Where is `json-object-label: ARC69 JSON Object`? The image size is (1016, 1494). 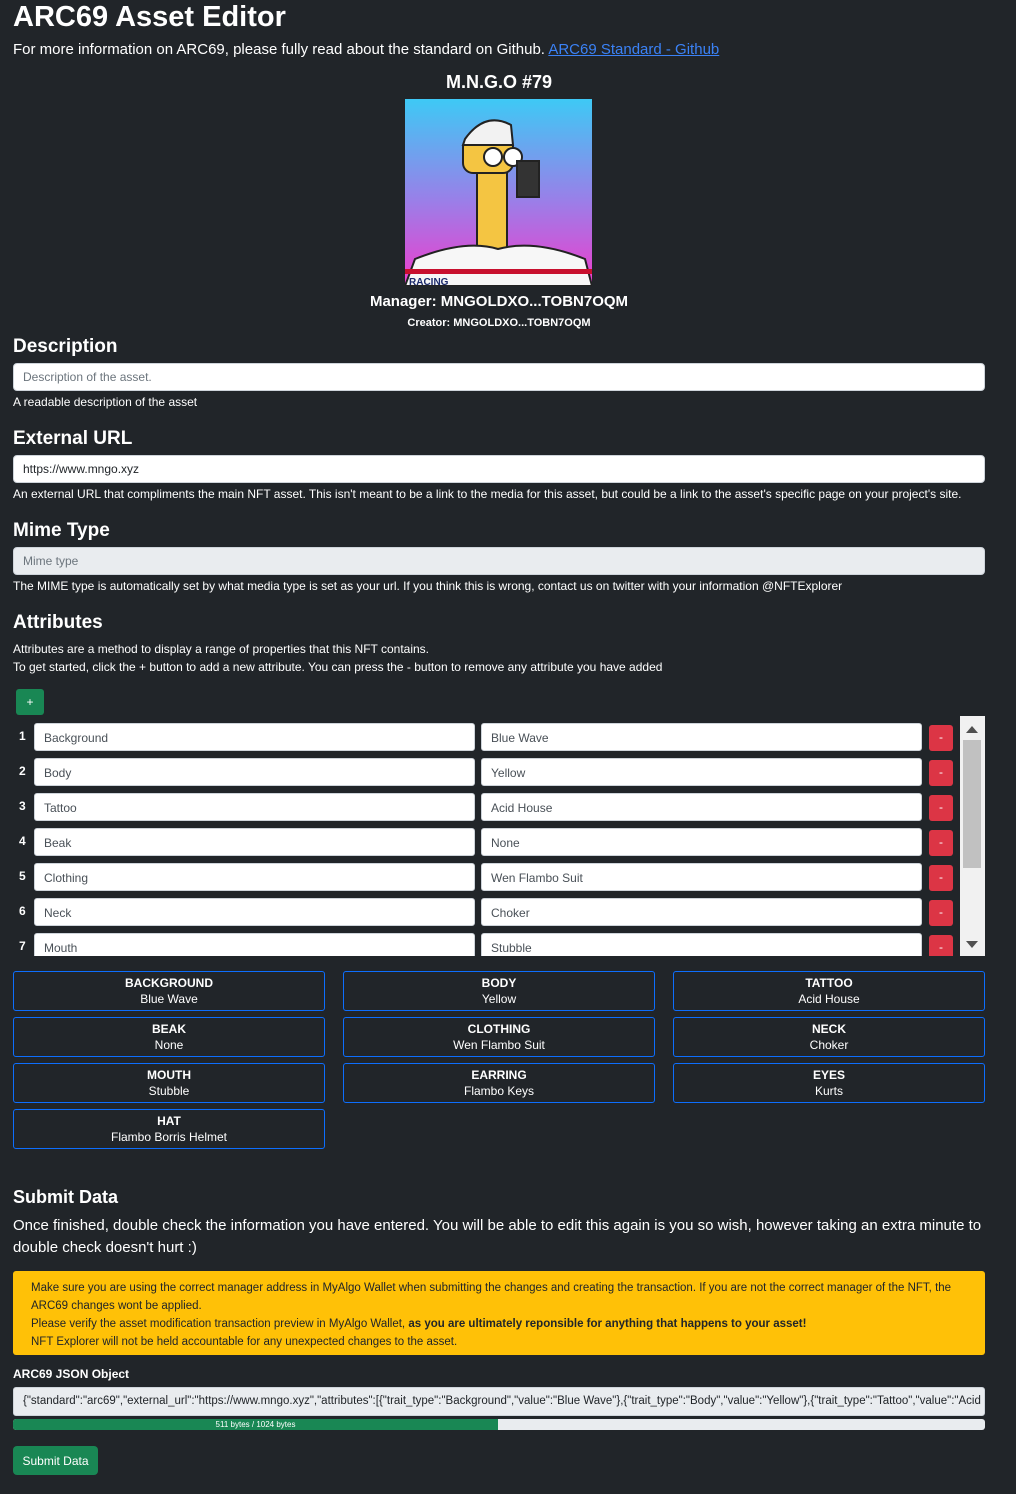 json-object-label: ARC69 JSON Object is located at coordinates (71, 1374).